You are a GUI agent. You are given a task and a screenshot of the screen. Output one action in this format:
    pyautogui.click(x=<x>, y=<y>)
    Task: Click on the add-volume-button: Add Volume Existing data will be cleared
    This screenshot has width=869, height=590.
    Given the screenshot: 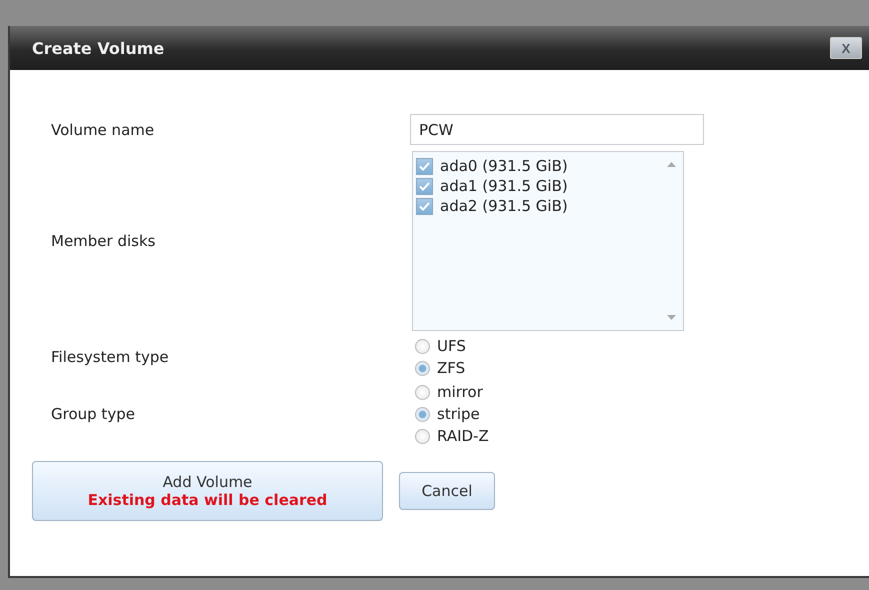 What is the action you would take?
    pyautogui.click(x=207, y=491)
    